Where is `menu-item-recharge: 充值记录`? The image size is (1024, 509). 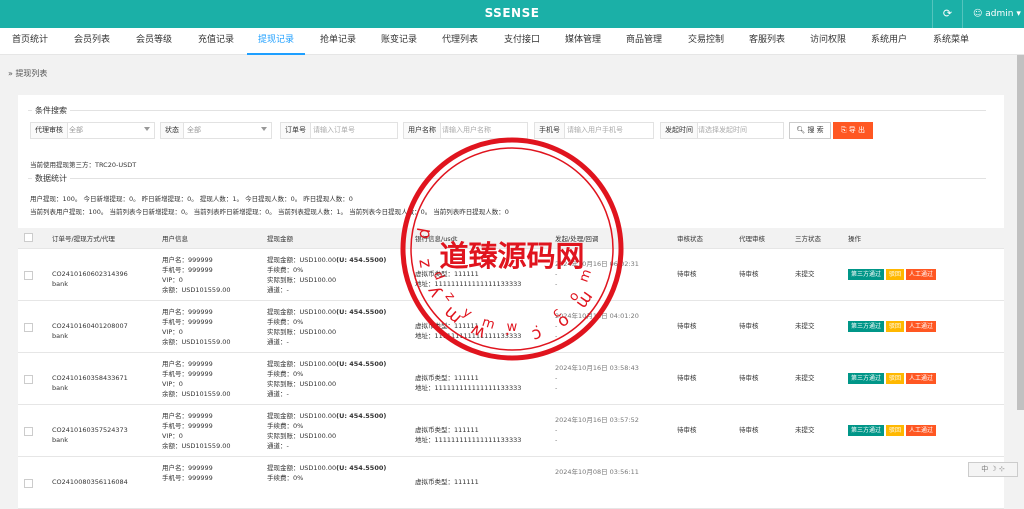
menu-item-recharge: 充值记录 is located at coordinates (216, 41).